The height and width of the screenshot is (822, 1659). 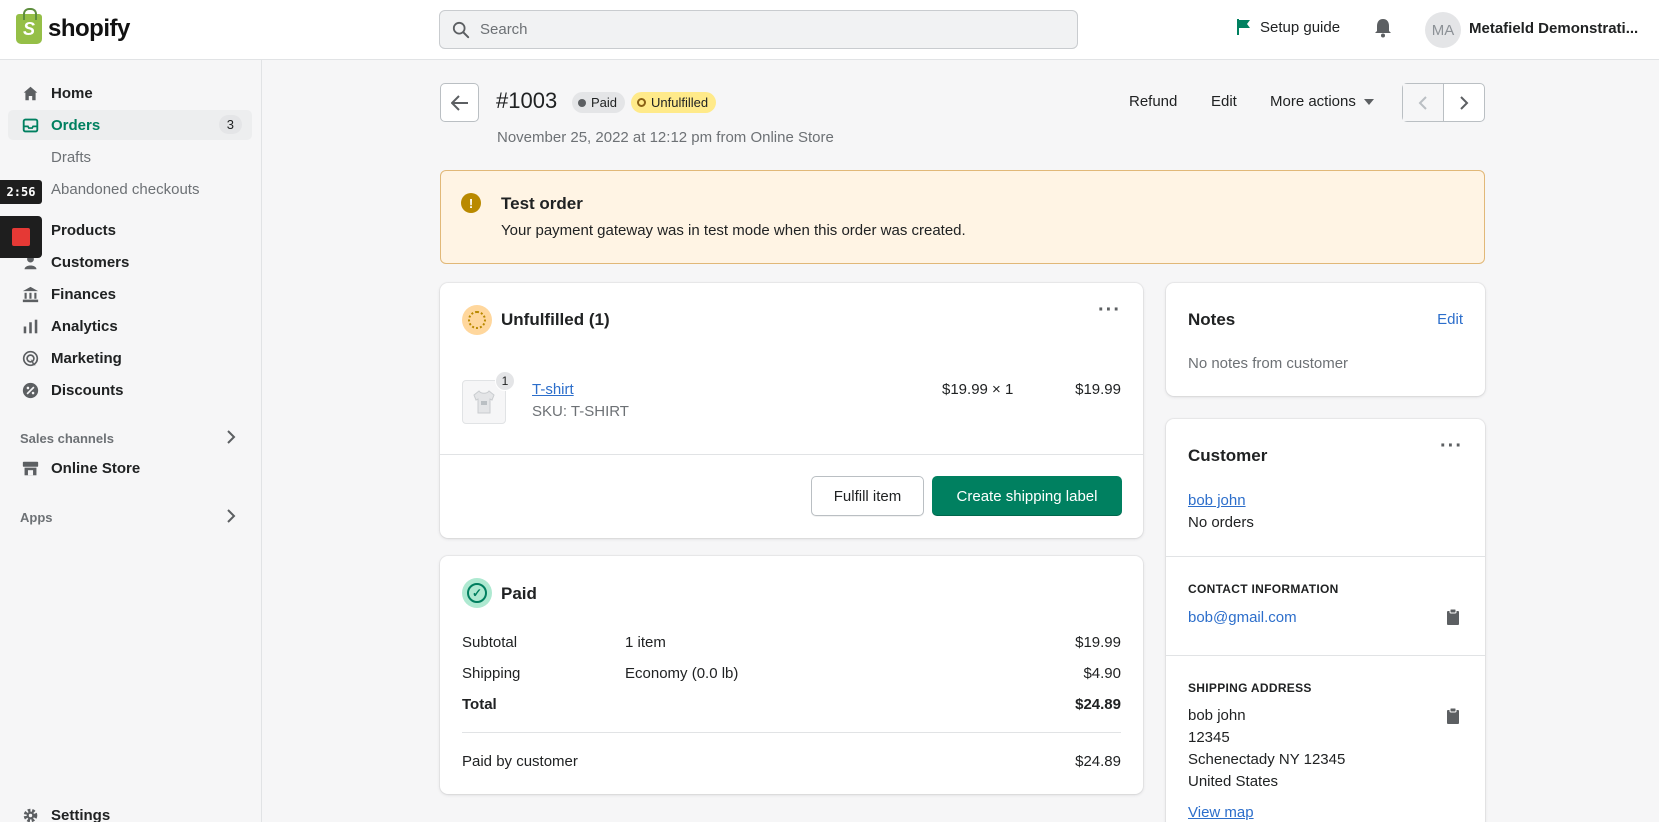 What do you see at coordinates (867, 496) in the screenshot?
I see `fulfill-item-button: Fulfill item` at bounding box center [867, 496].